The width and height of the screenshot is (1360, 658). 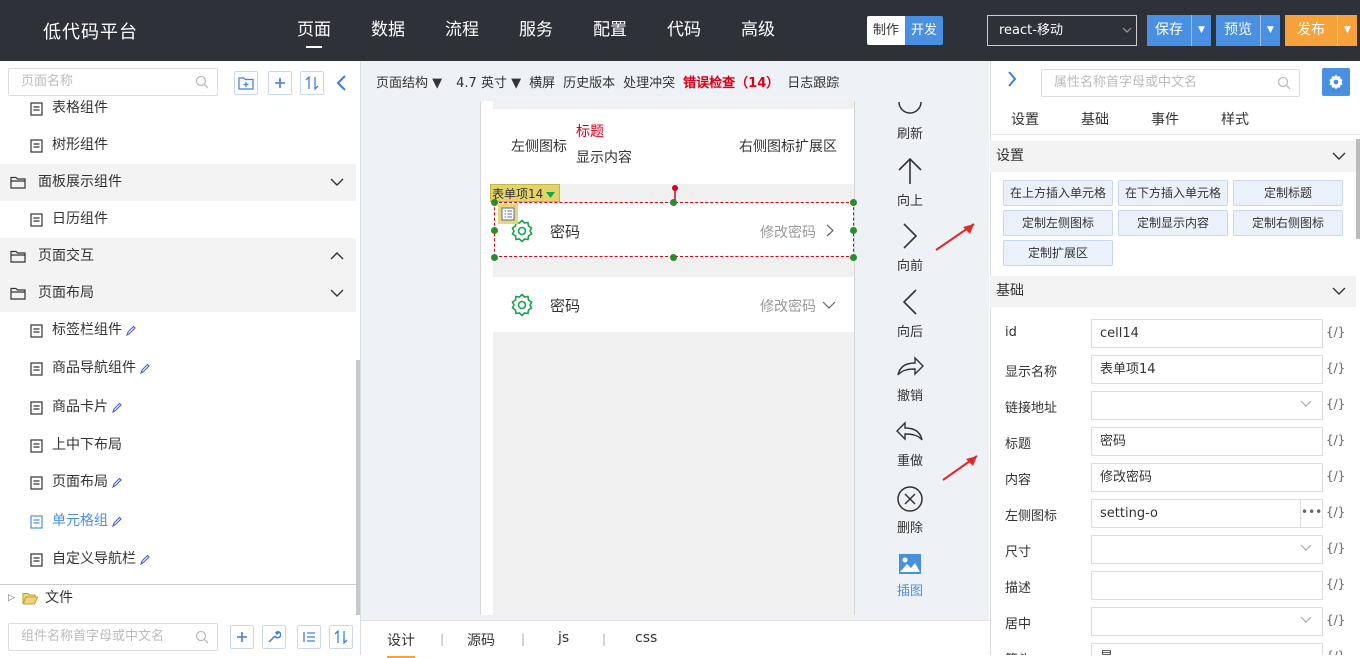 I want to click on nav-item-data: 数据, so click(x=388, y=30).